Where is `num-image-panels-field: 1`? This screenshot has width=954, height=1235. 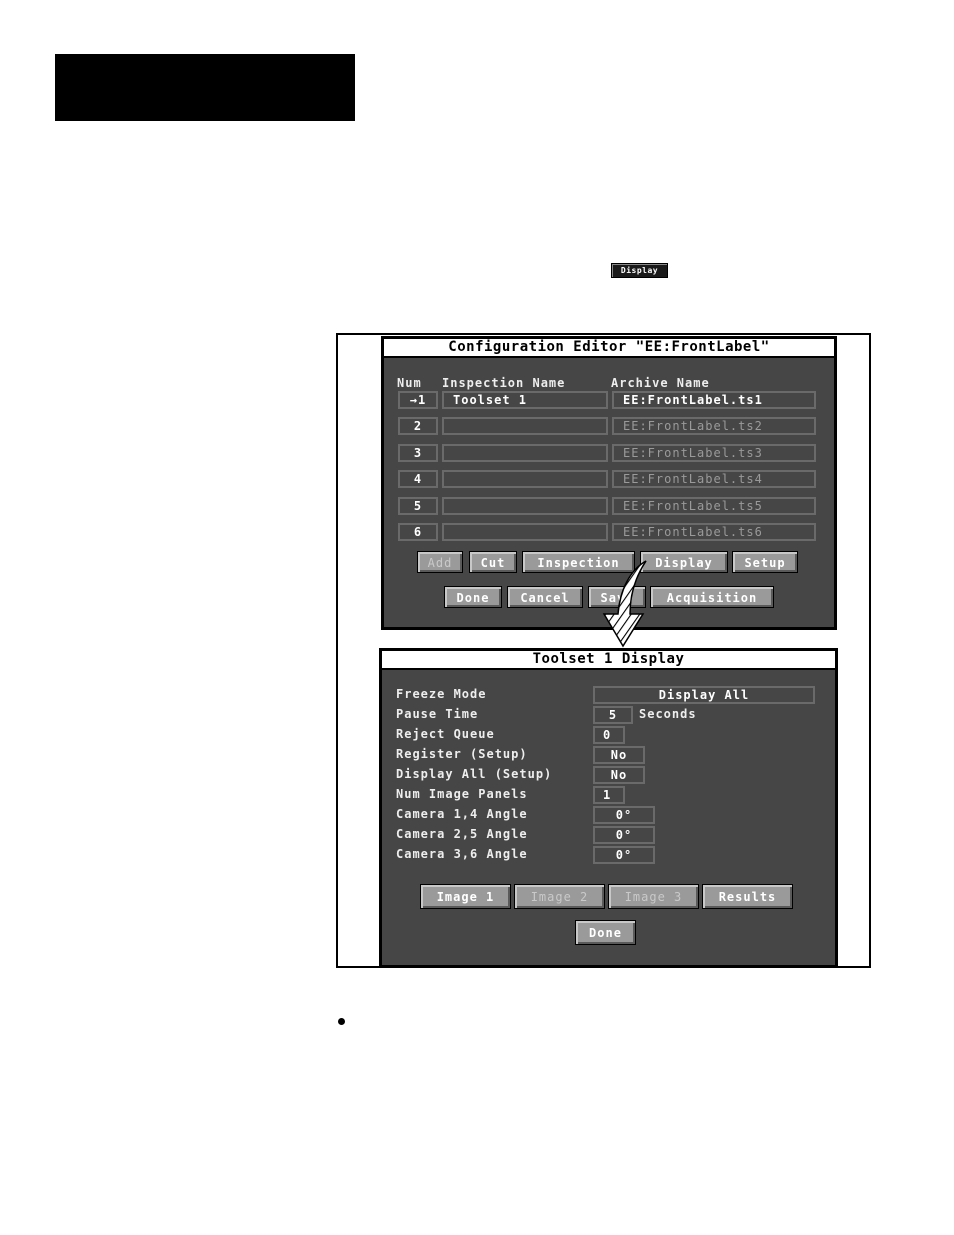 num-image-panels-field: 1 is located at coordinates (609, 795).